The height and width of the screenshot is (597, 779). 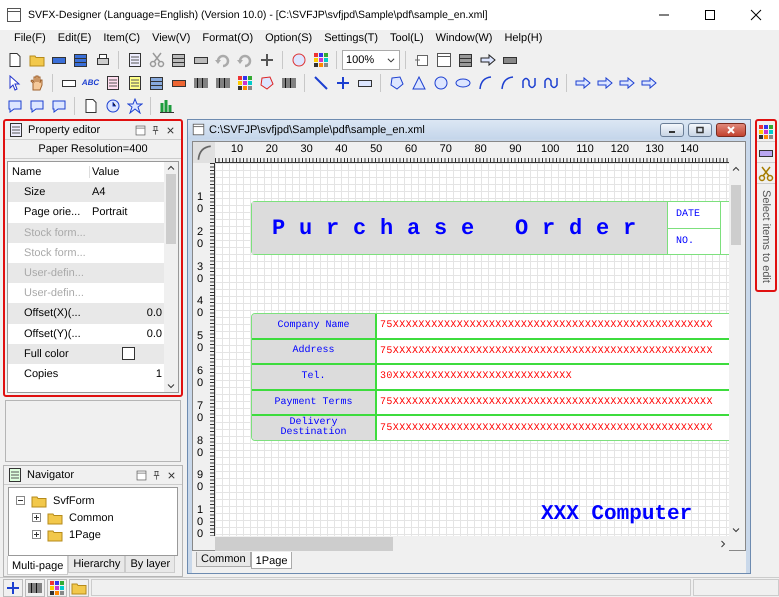 What do you see at coordinates (97, 564) in the screenshot?
I see `tab: Hierarchy` at bounding box center [97, 564].